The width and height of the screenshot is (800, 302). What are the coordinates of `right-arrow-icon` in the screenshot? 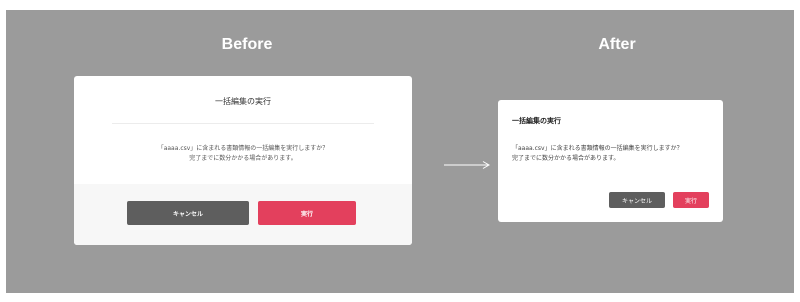 It's located at (467, 165).